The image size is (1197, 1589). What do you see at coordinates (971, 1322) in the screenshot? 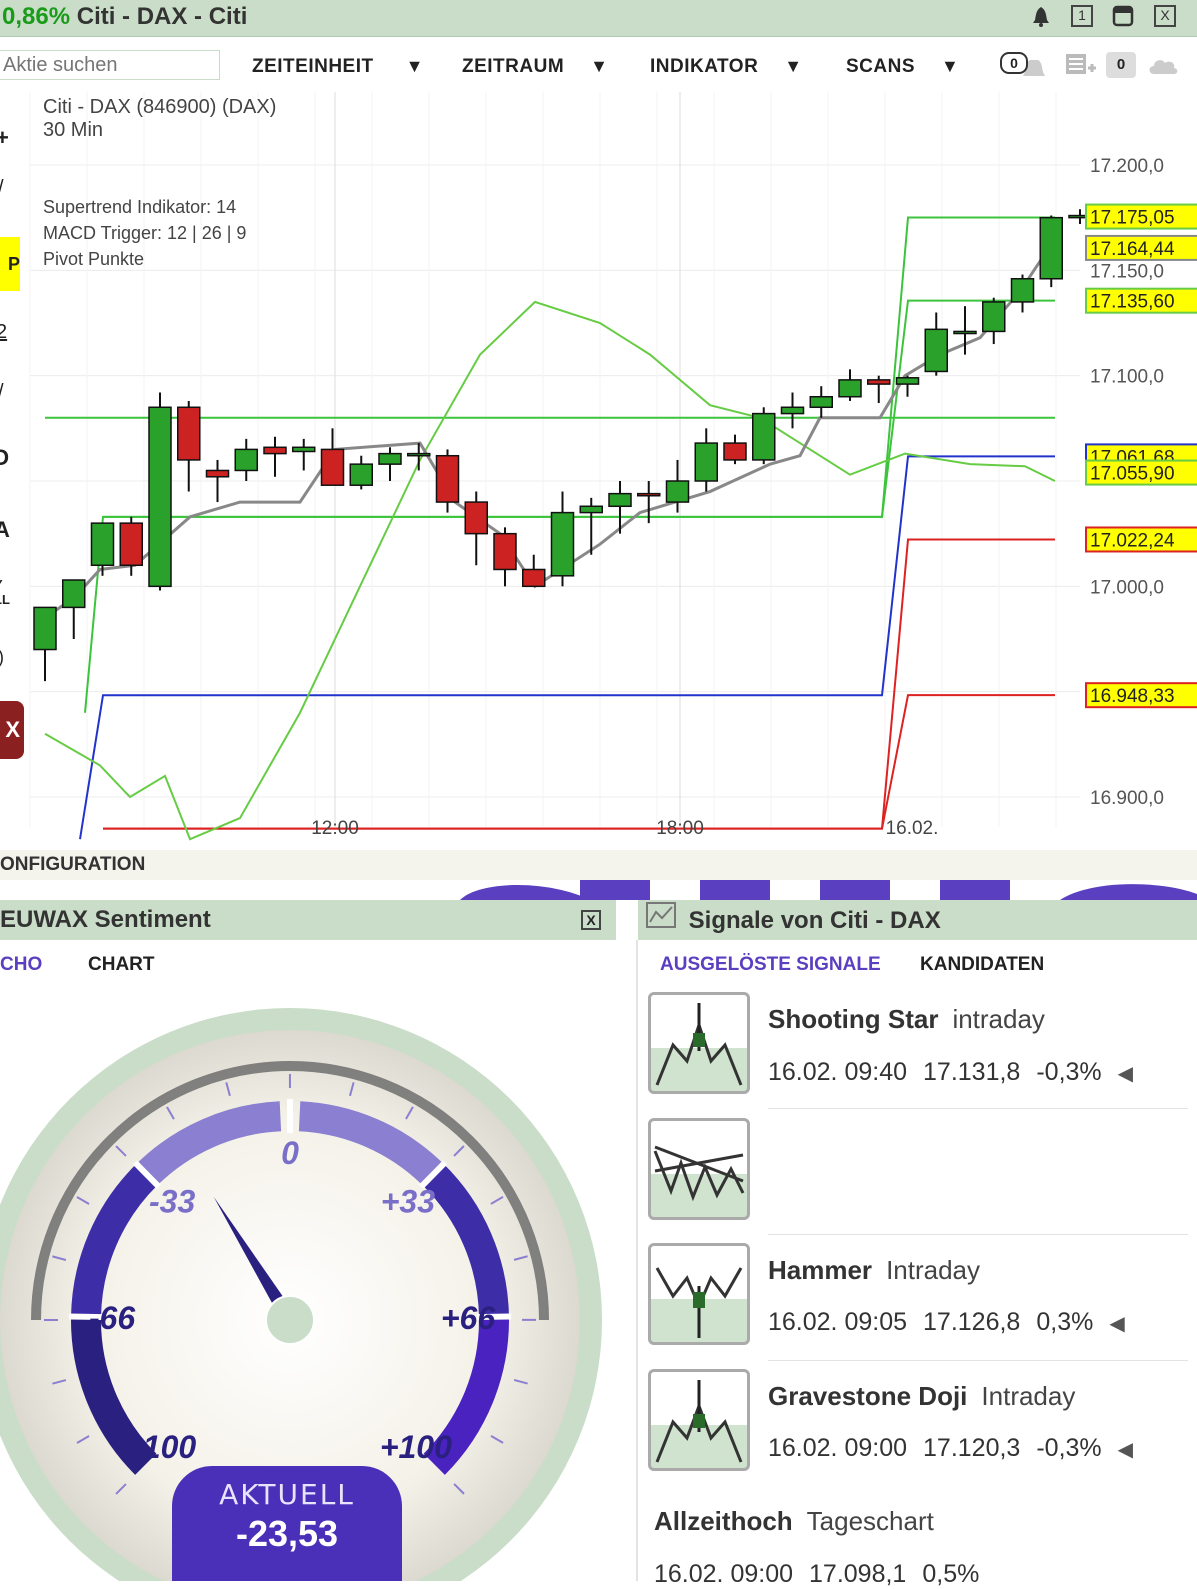
I see `signal-price: 17.126,8` at bounding box center [971, 1322].